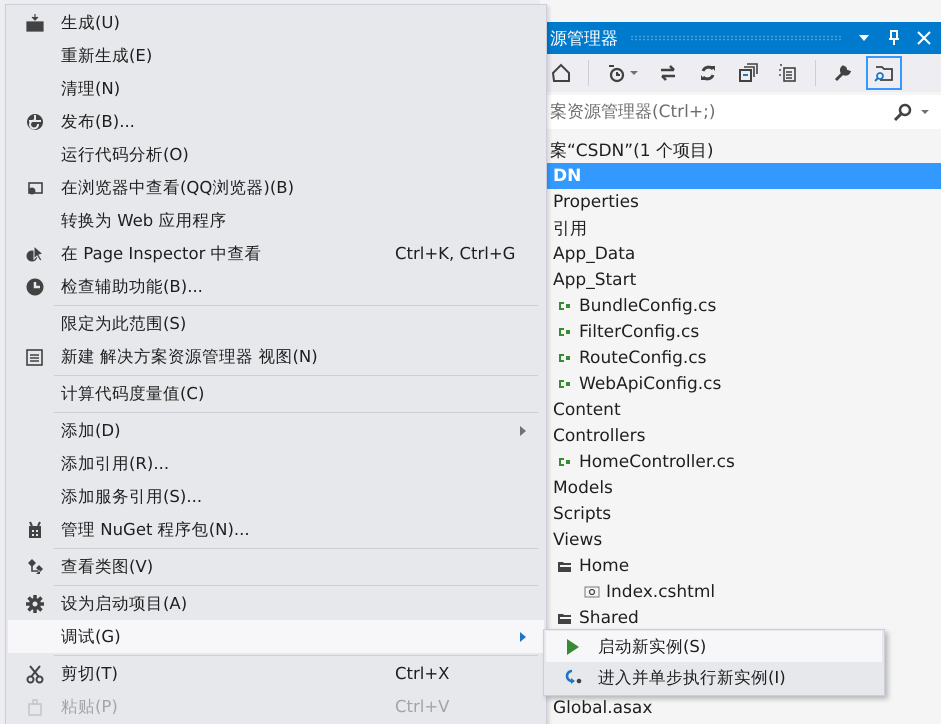 This screenshot has width=941, height=724. I want to click on menu-item: 在 Page Inspector 中查看 Ctrl+K, Ctrl+G, so click(276, 253).